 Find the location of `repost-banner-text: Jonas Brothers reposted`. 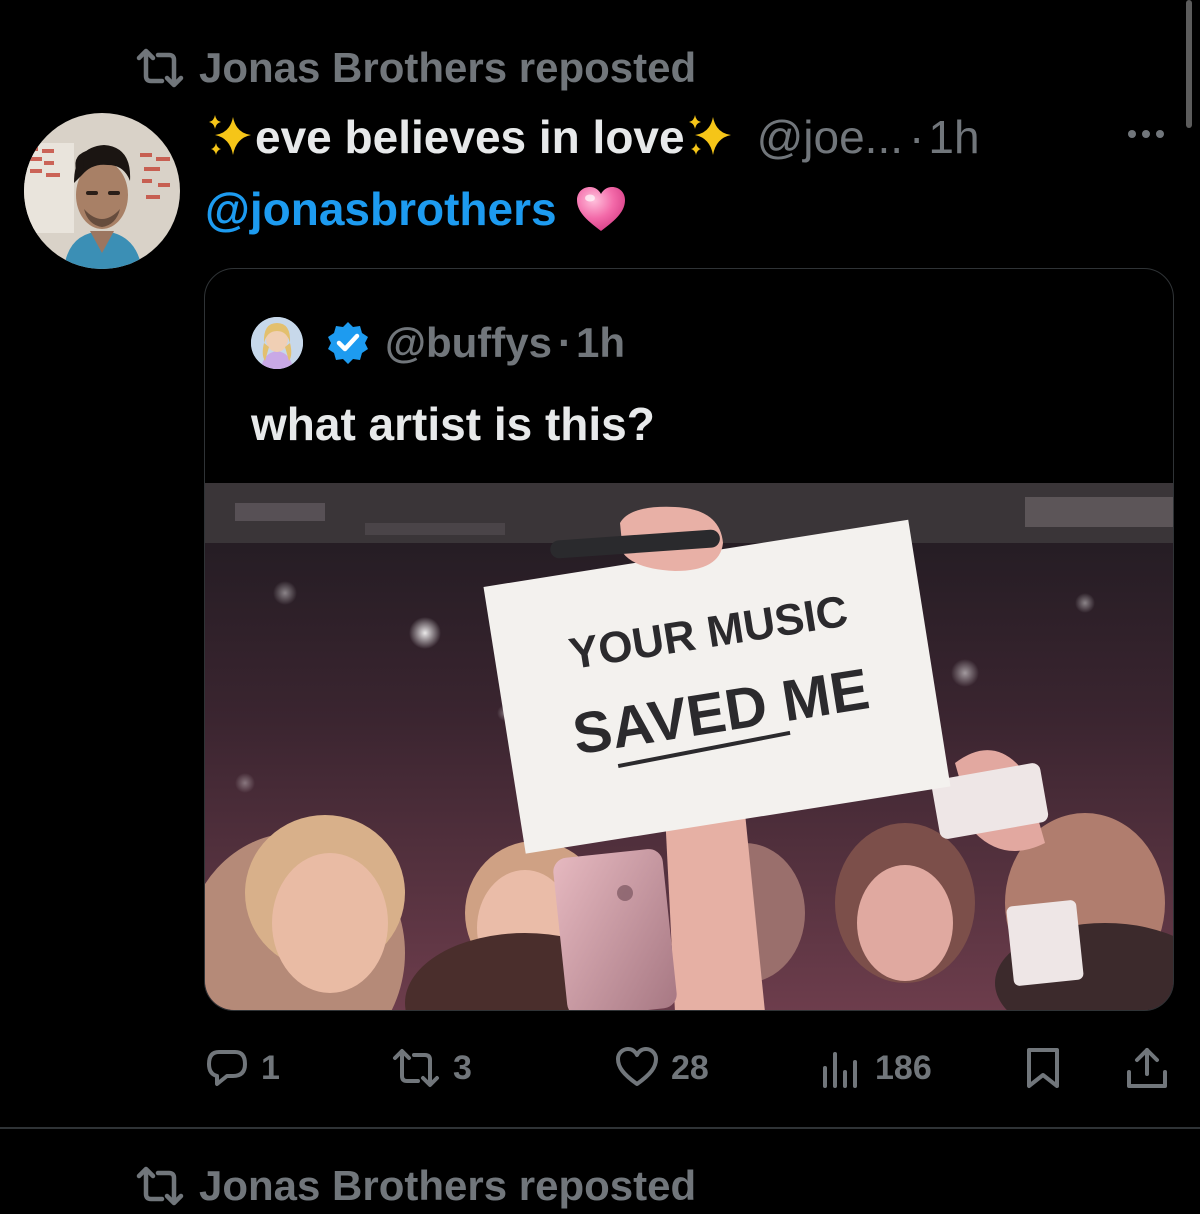

repost-banner-text: Jonas Brothers reposted is located at coordinates (448, 67).